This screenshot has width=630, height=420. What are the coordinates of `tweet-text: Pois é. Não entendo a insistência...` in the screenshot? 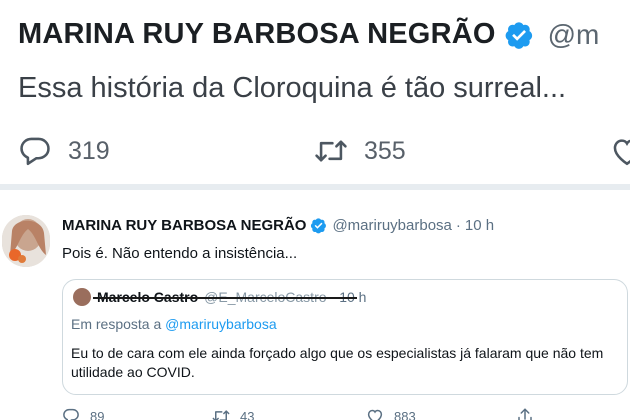 It's located at (180, 253).